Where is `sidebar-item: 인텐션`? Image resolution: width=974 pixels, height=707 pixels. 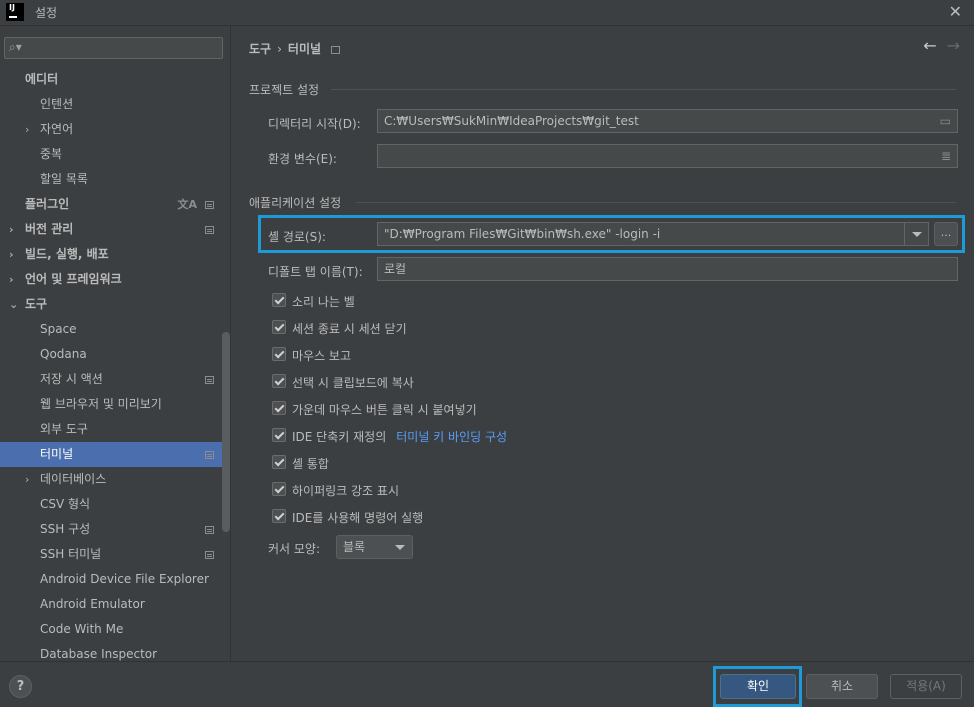 sidebar-item: 인텐션 is located at coordinates (115, 104).